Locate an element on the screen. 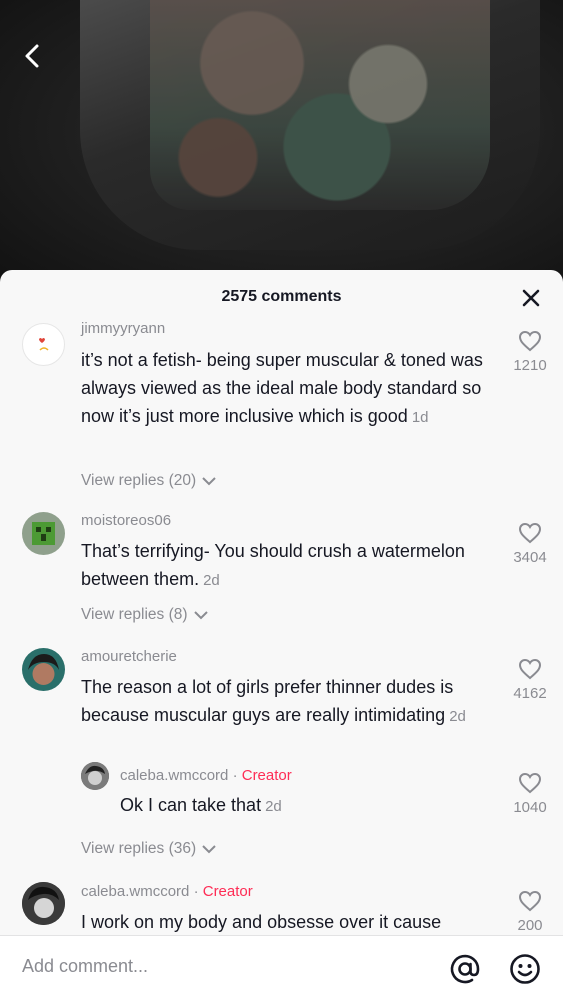 The width and height of the screenshot is (563, 1001). reply-like-button: 1040 is located at coordinates (530, 794).